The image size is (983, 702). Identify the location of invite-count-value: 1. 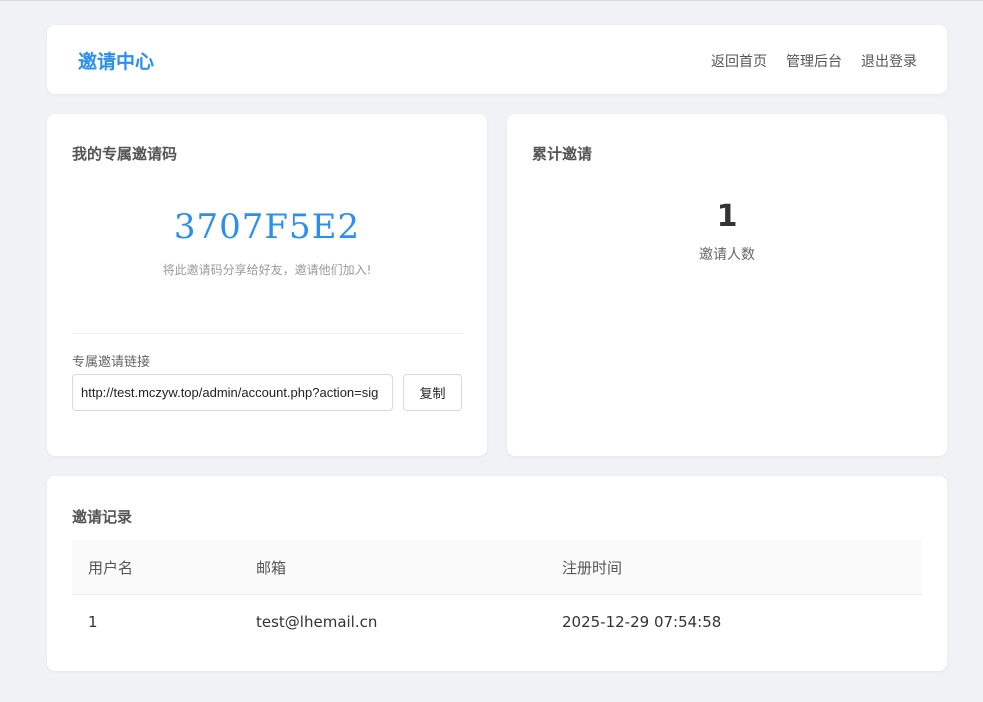
(727, 216).